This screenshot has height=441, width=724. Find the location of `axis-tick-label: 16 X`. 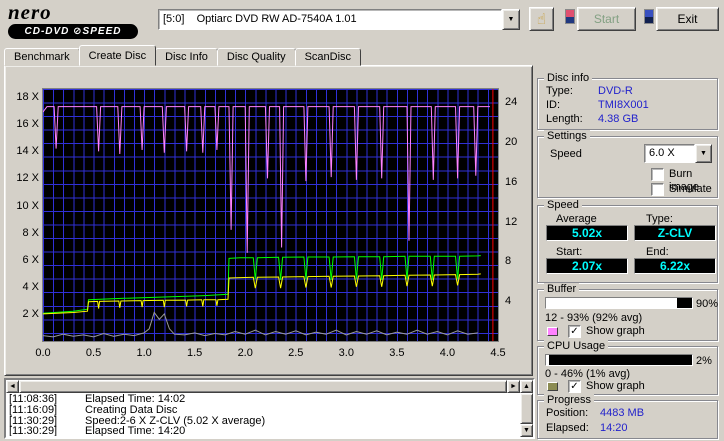

axis-tick-label: 16 X is located at coordinates (27, 124).